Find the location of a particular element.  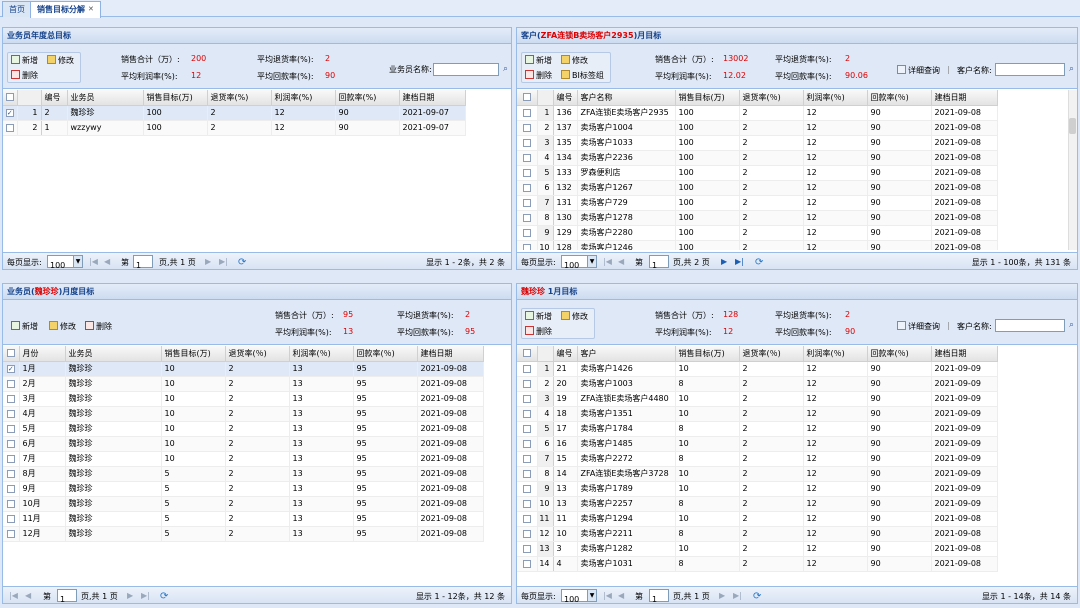

row-checkbox: ✓ is located at coordinates (11, 369).